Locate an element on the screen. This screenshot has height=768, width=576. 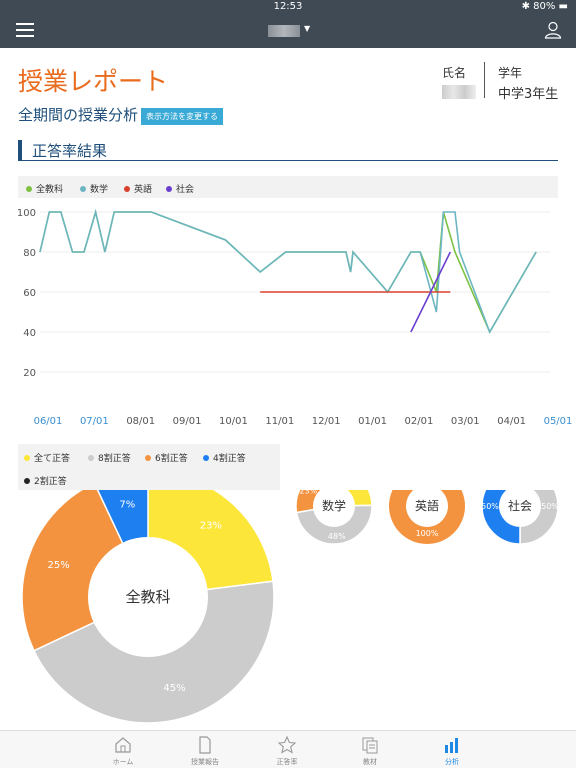
legend-item-math: 数学 is located at coordinates (94, 188).